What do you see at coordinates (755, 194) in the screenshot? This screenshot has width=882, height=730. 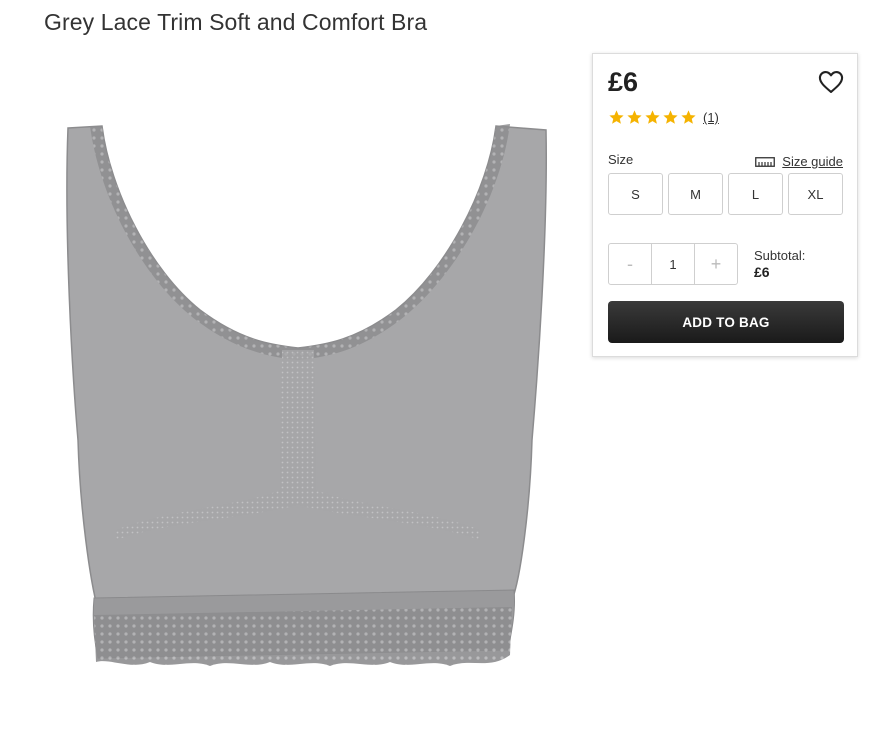 I see `size-option-l: L` at bounding box center [755, 194].